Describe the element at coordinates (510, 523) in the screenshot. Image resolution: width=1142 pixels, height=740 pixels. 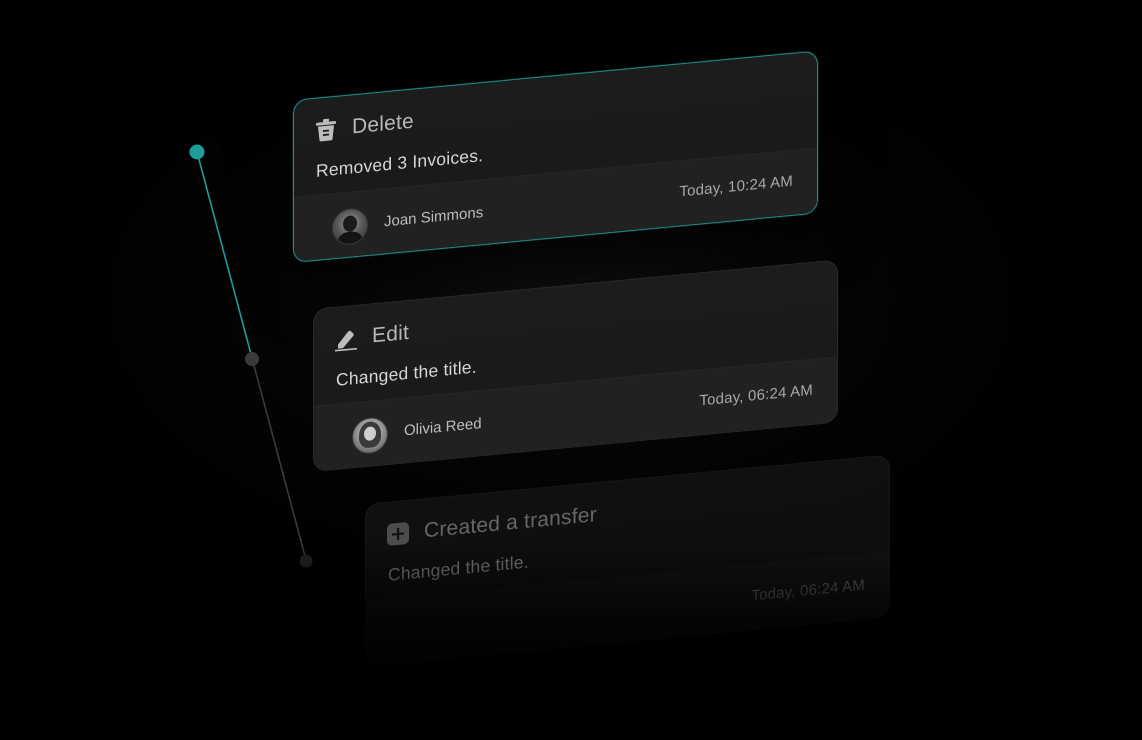
I see `activity-title: Created a transfer` at that location.